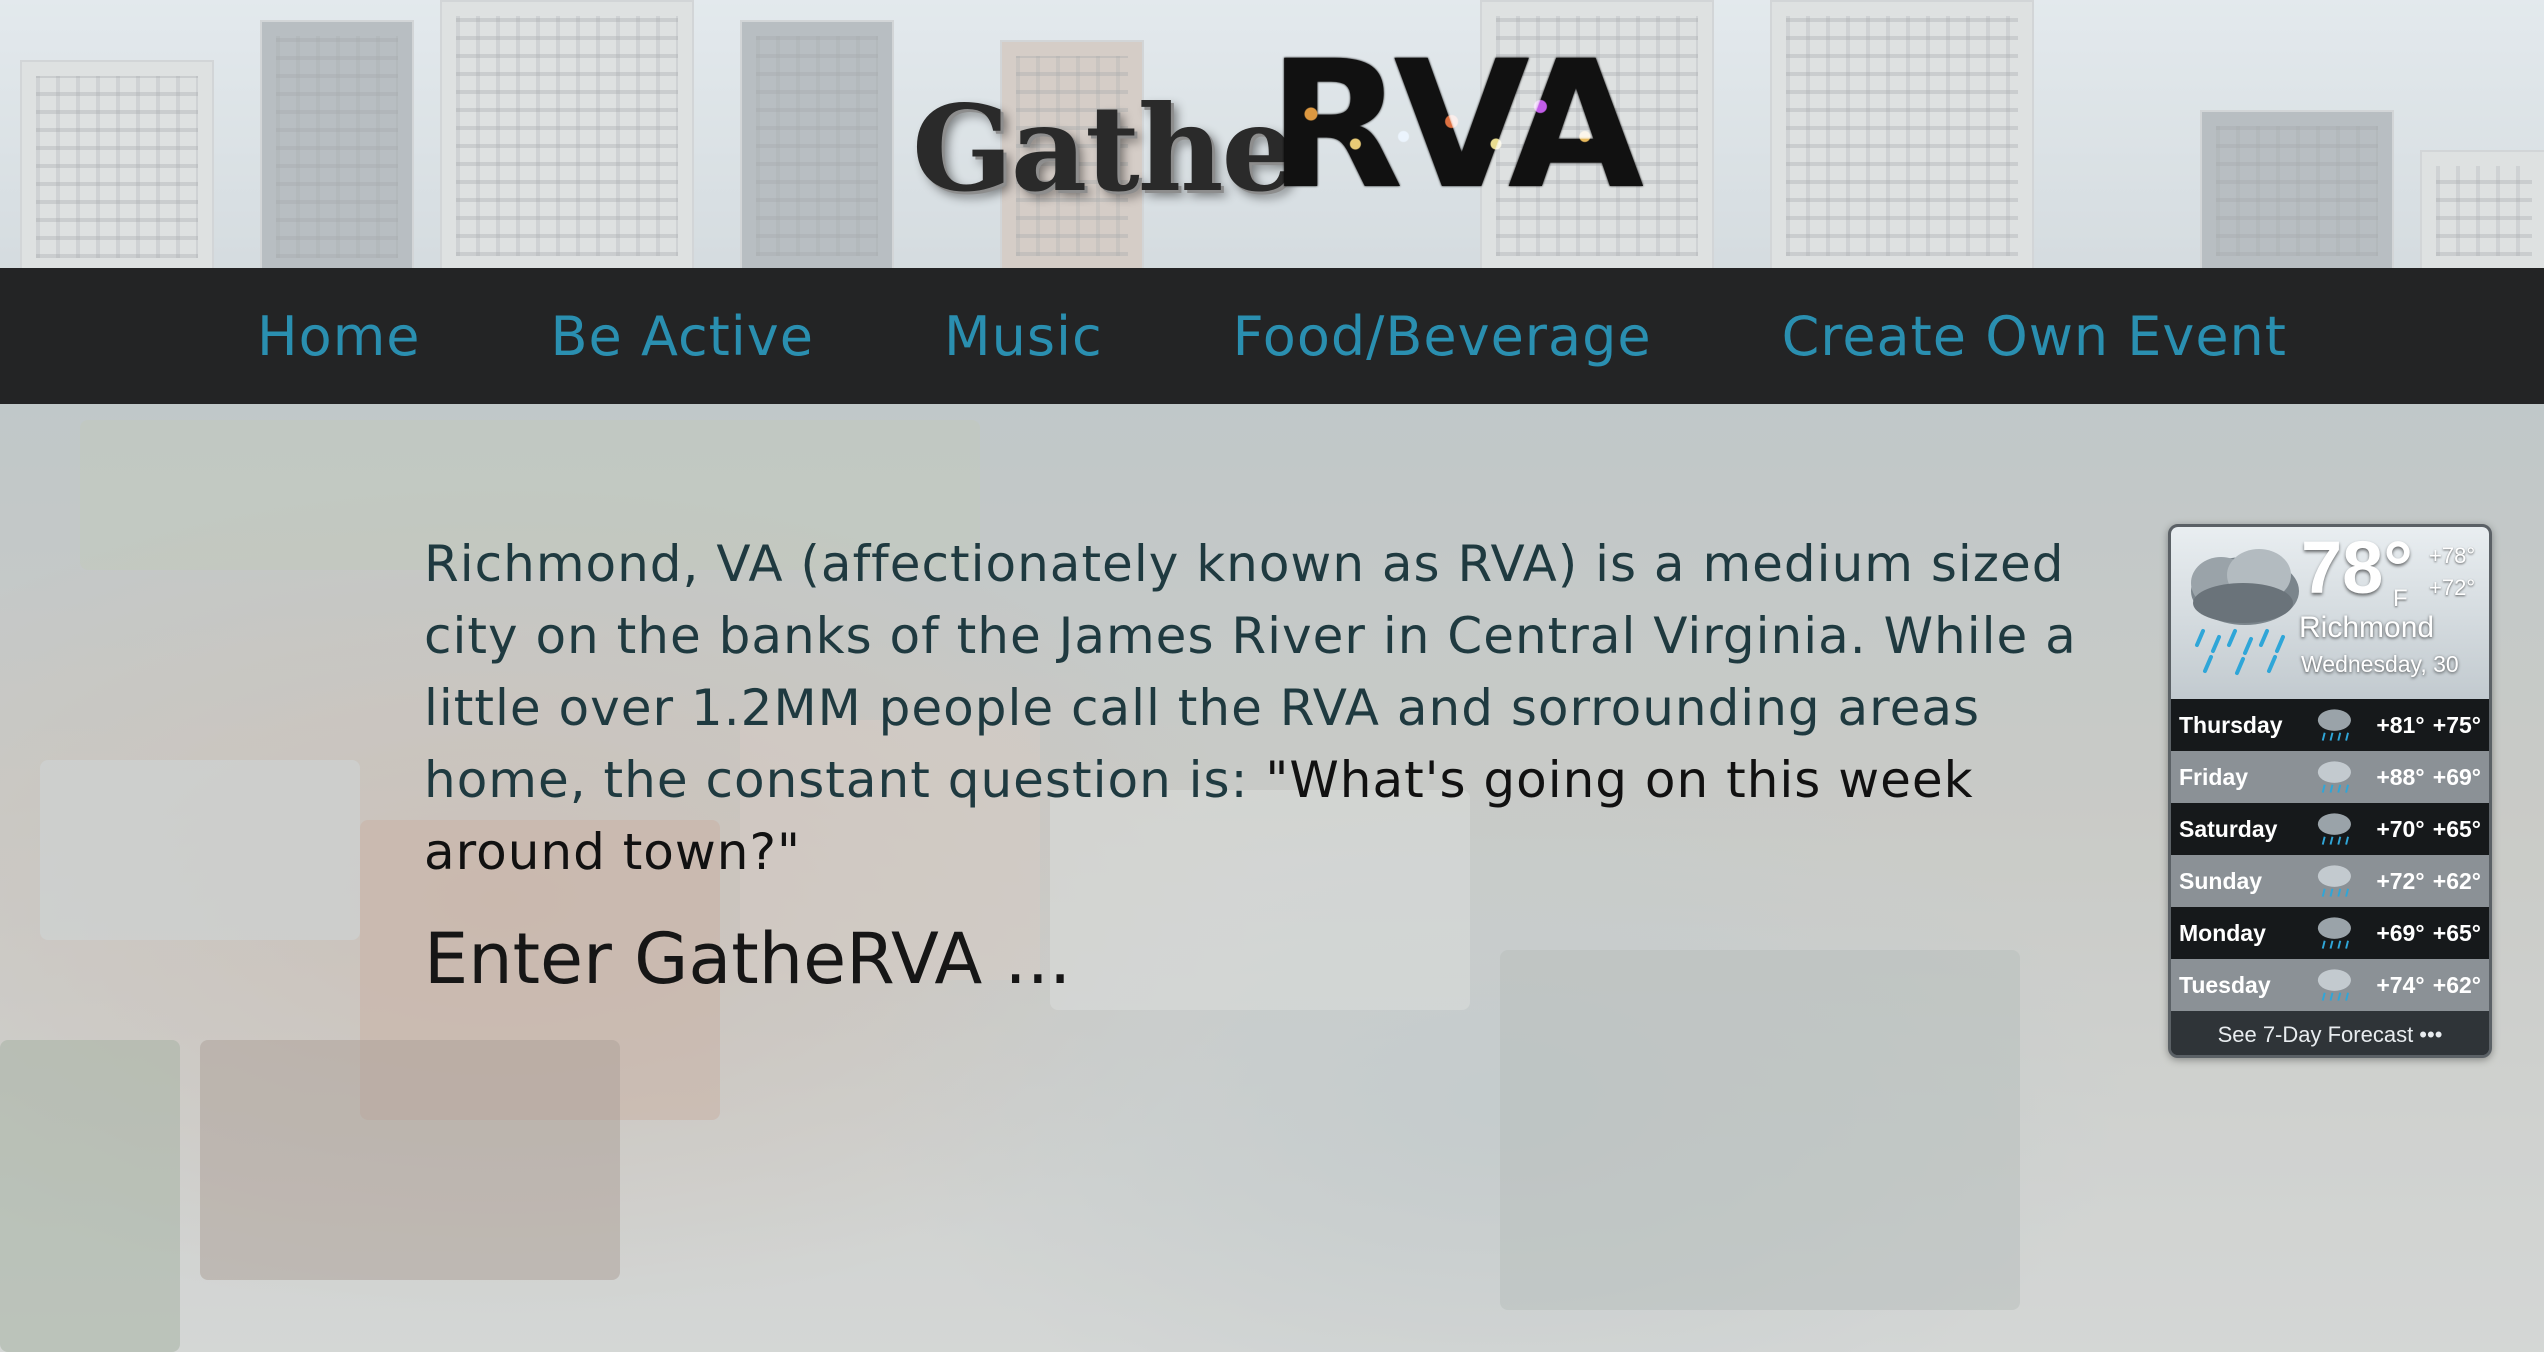 This screenshot has height=1352, width=2544. What do you see at coordinates (2231, 724) in the screenshot?
I see `forecast-day: Thursday` at bounding box center [2231, 724].